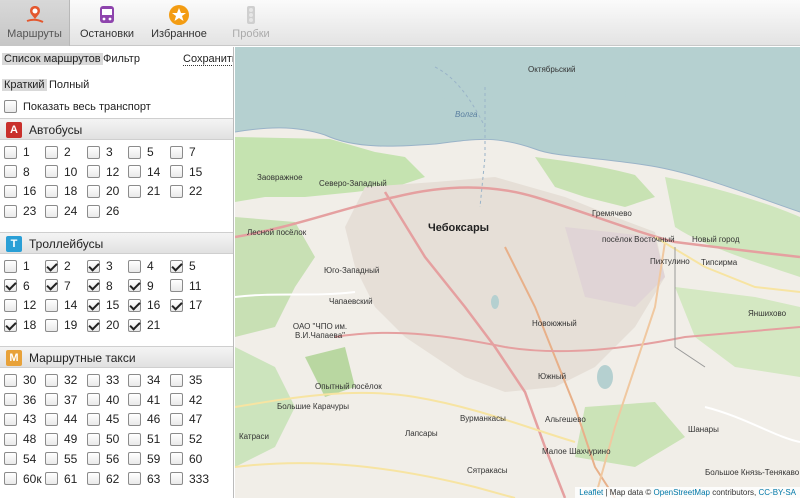  Describe the element at coordinates (108, 400) in the screenshot. I see `route-option: 40` at that location.